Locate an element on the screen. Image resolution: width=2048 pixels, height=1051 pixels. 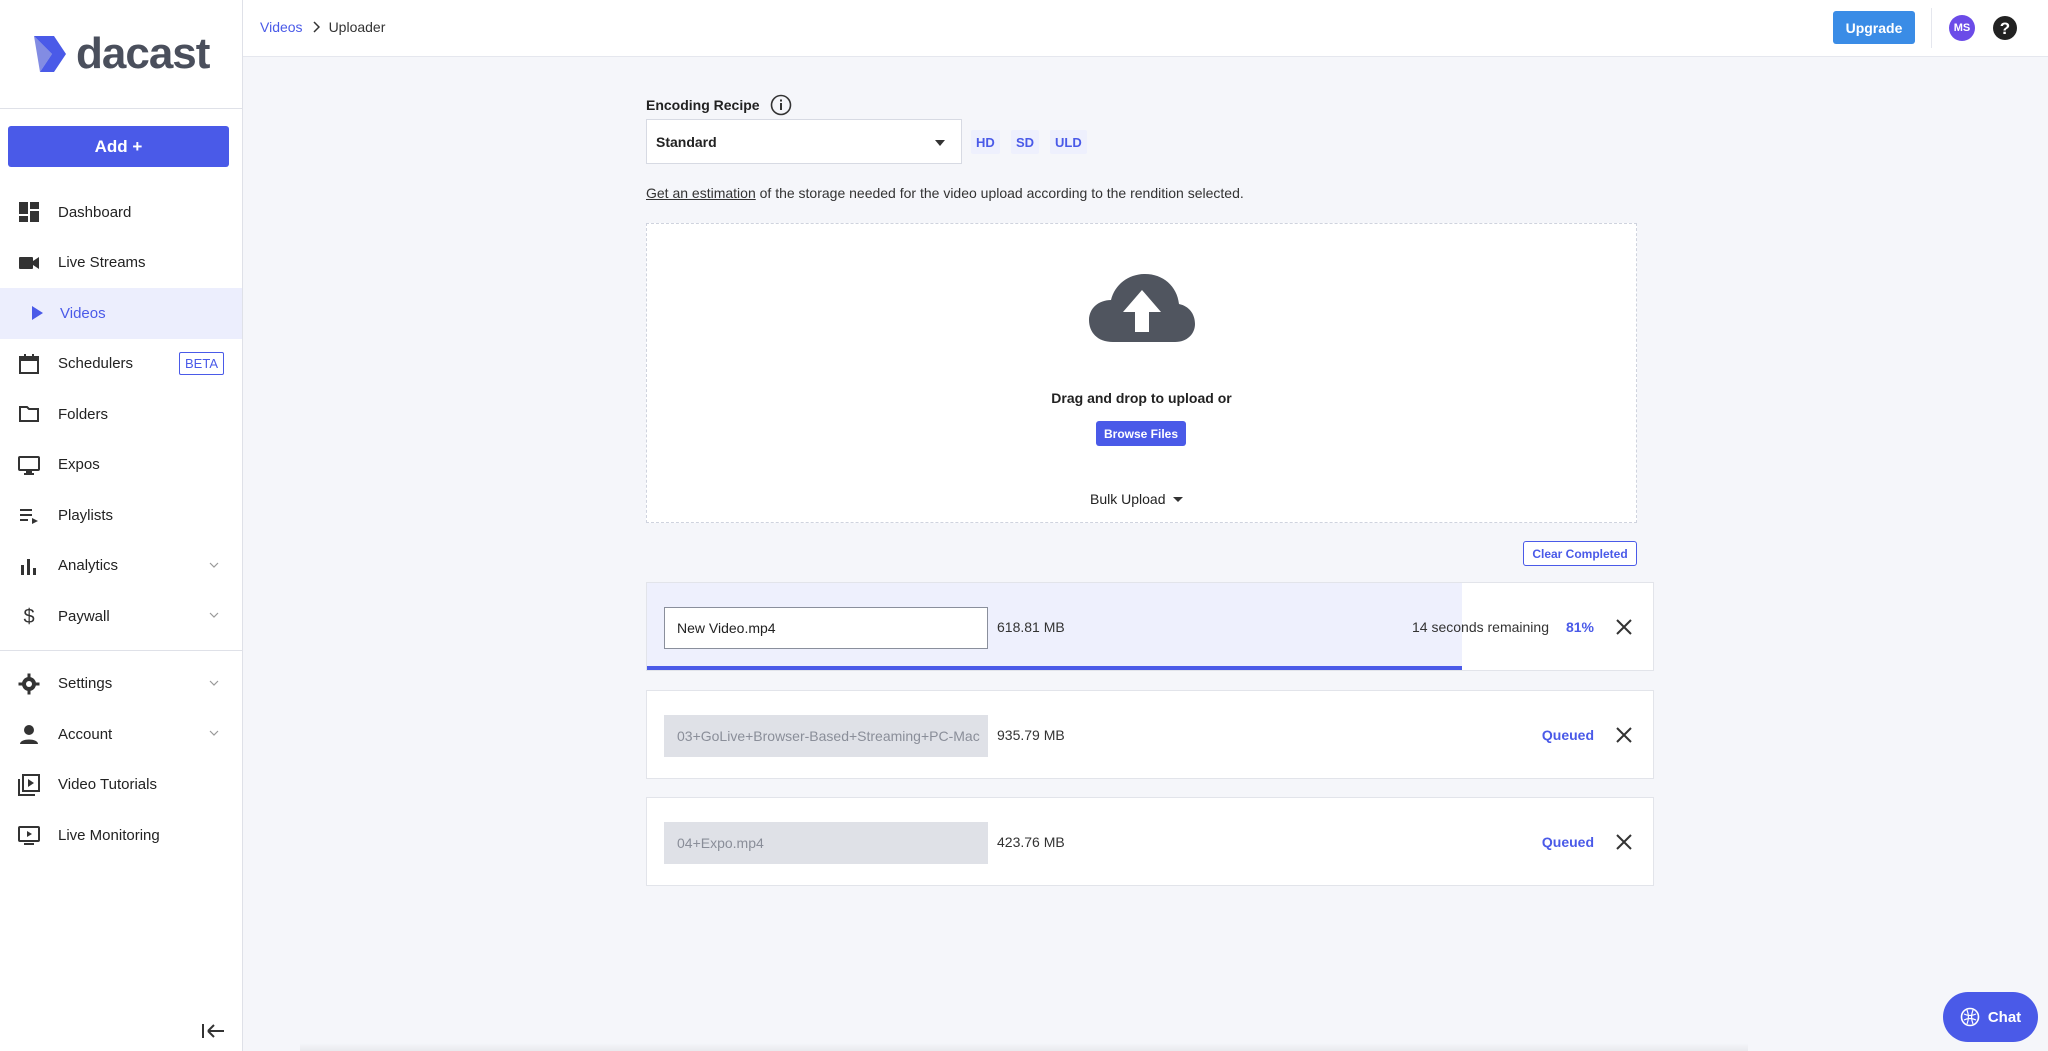
play-icon is located at coordinates (37, 313).